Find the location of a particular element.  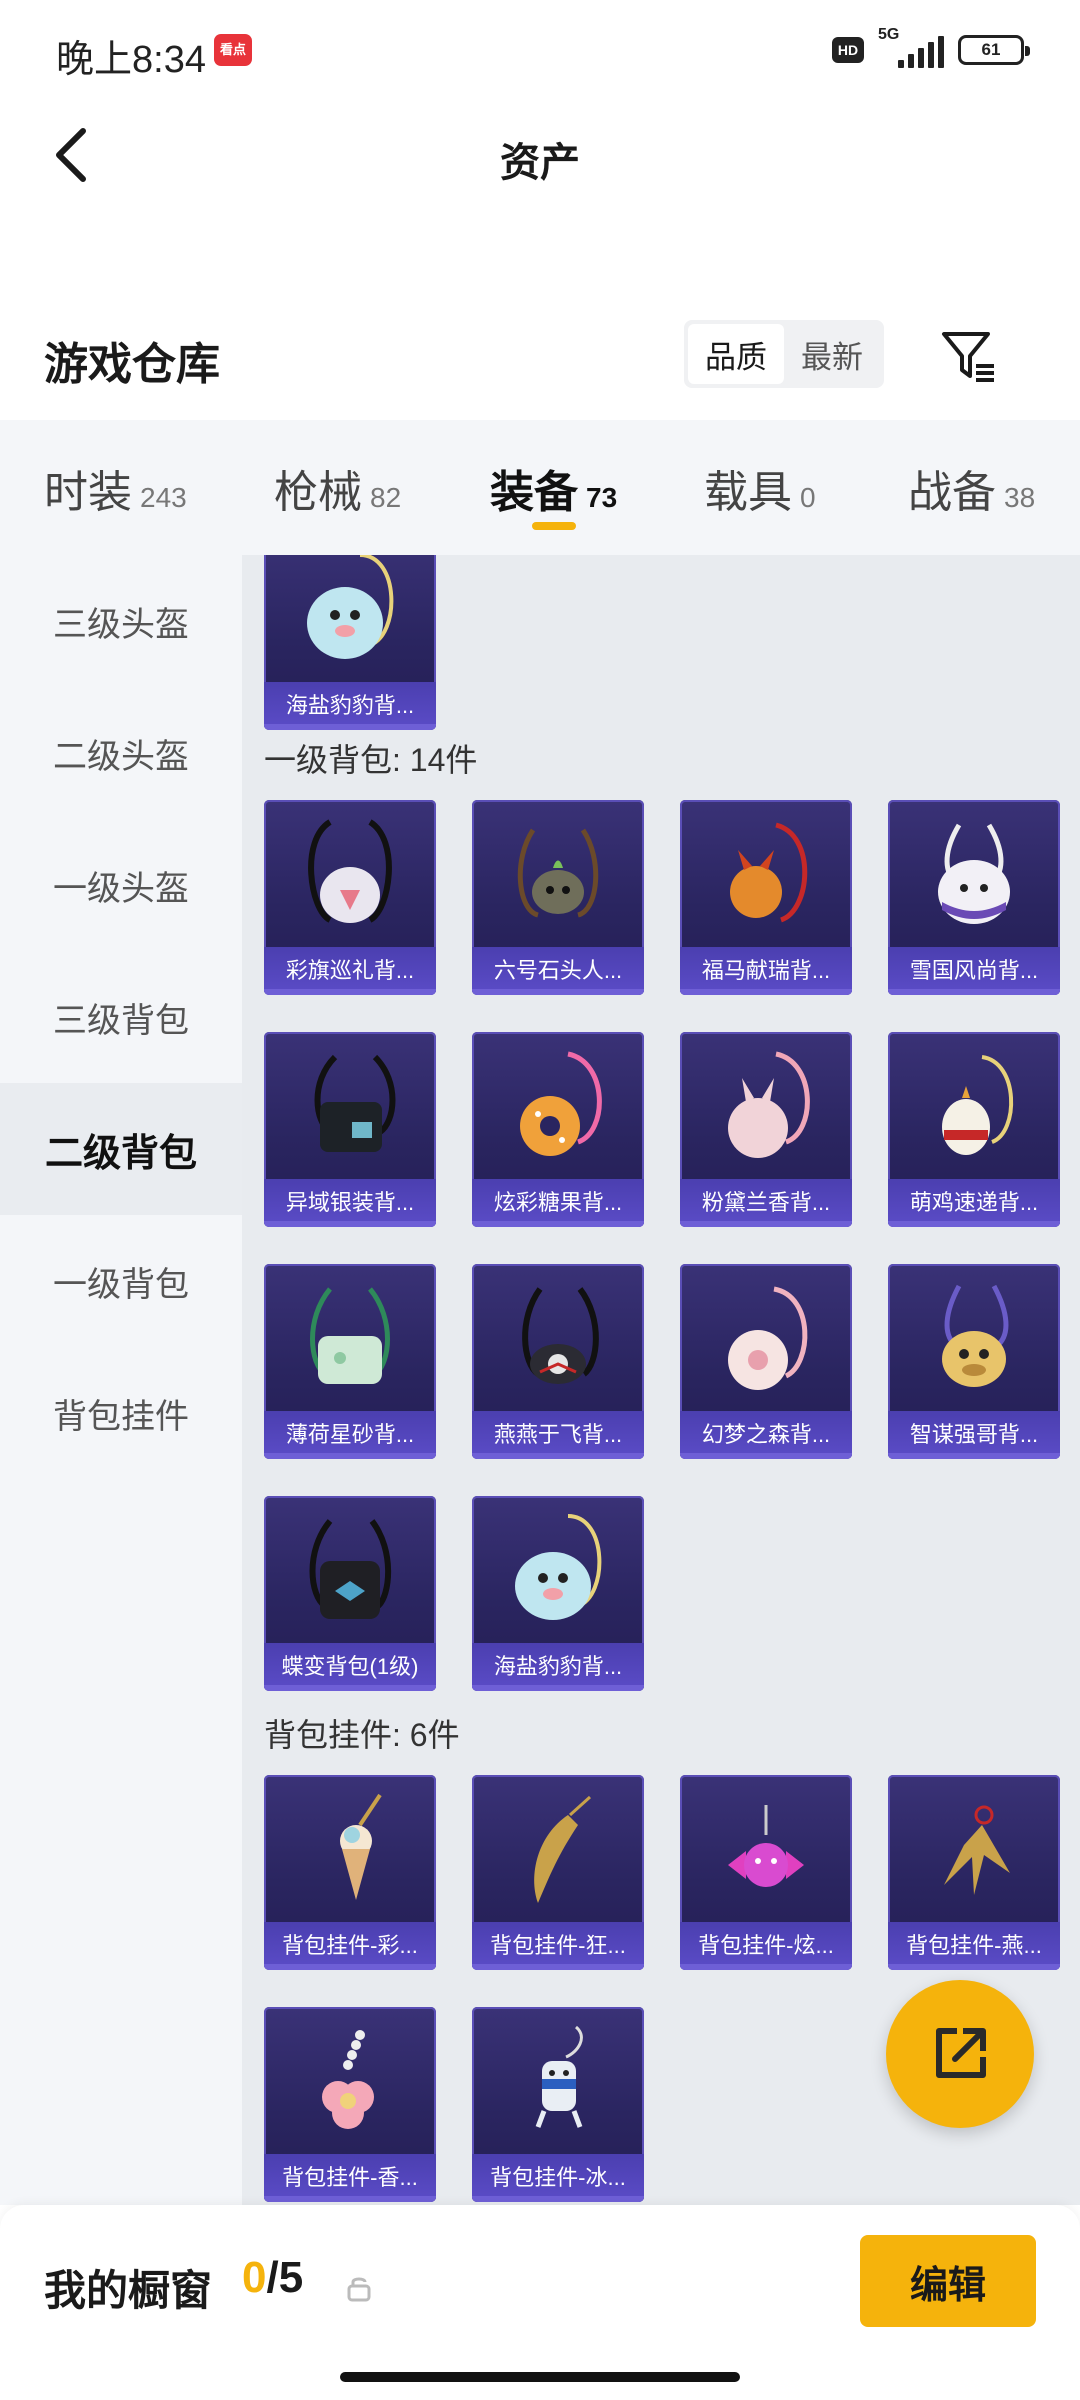

share-icon is located at coordinates (961, 2053).